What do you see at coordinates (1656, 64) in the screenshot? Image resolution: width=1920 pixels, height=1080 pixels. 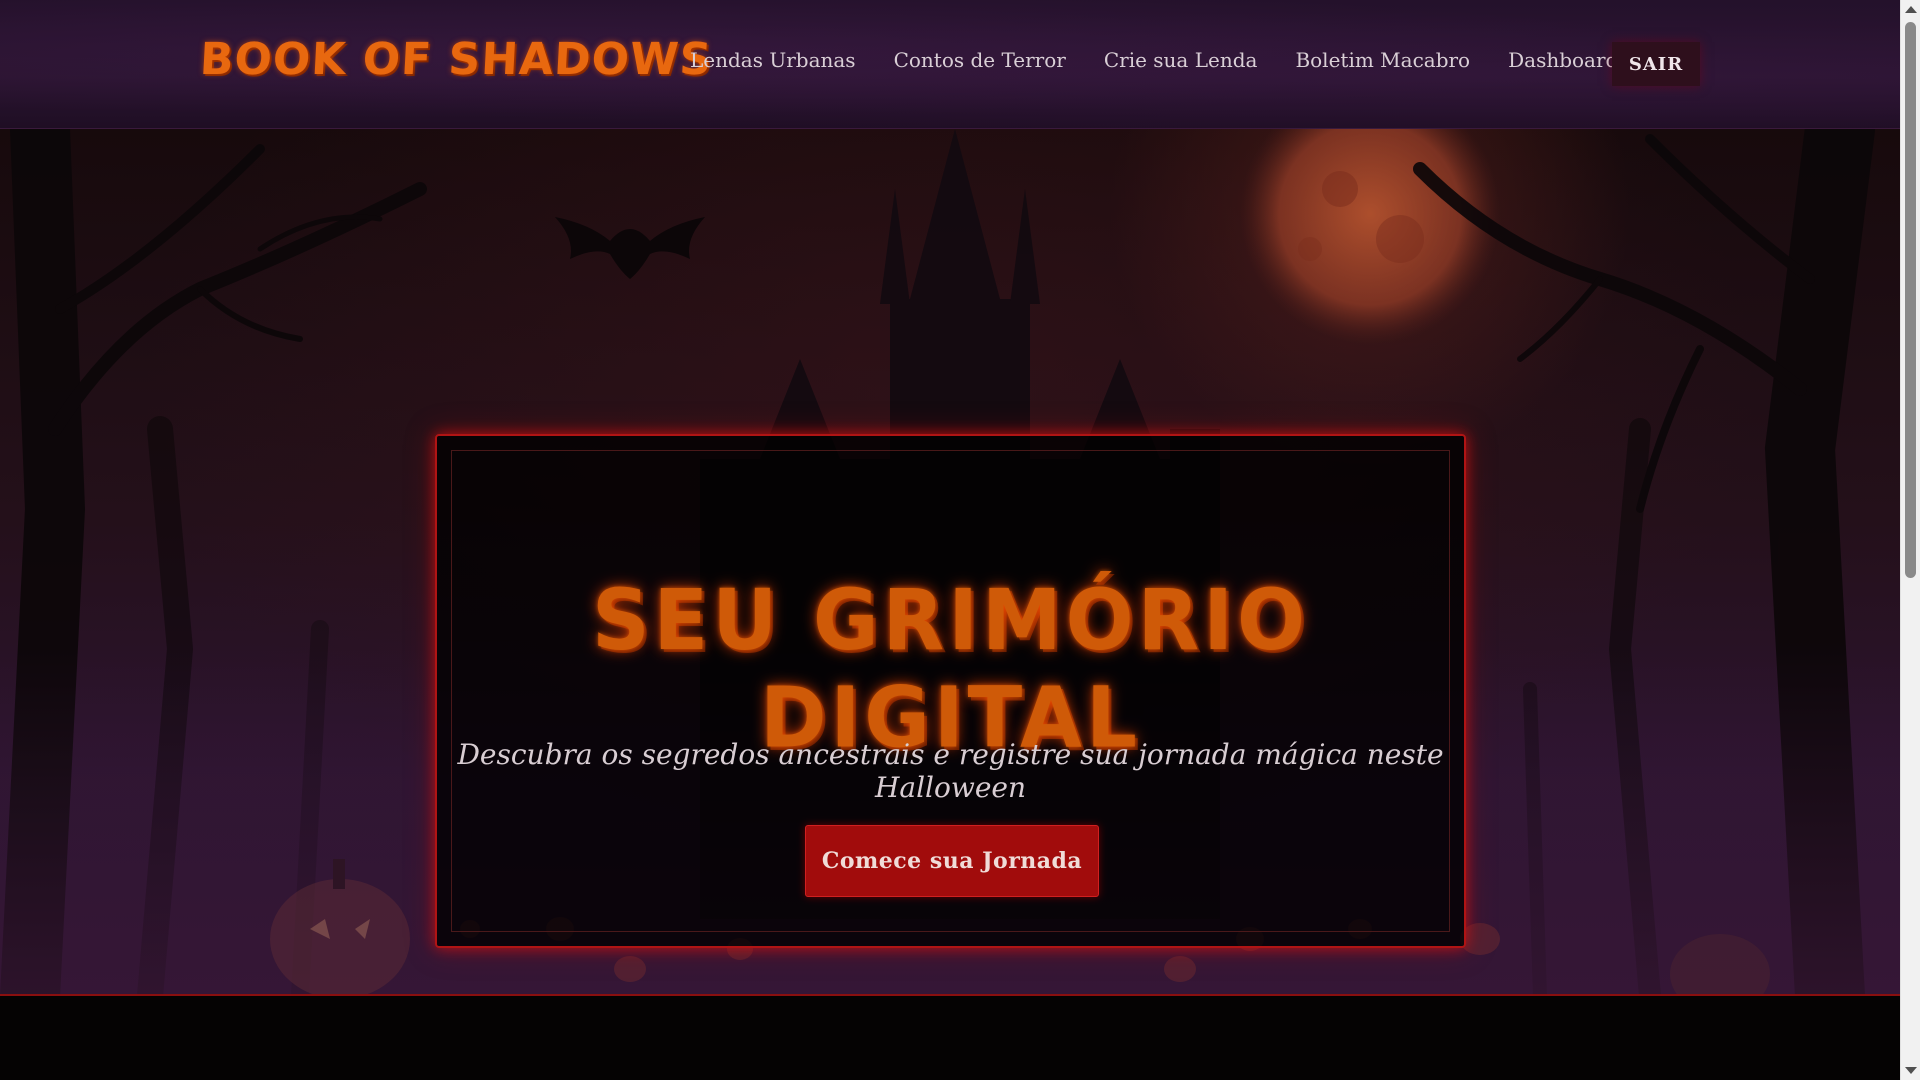 I see `logout-button: SAIR` at bounding box center [1656, 64].